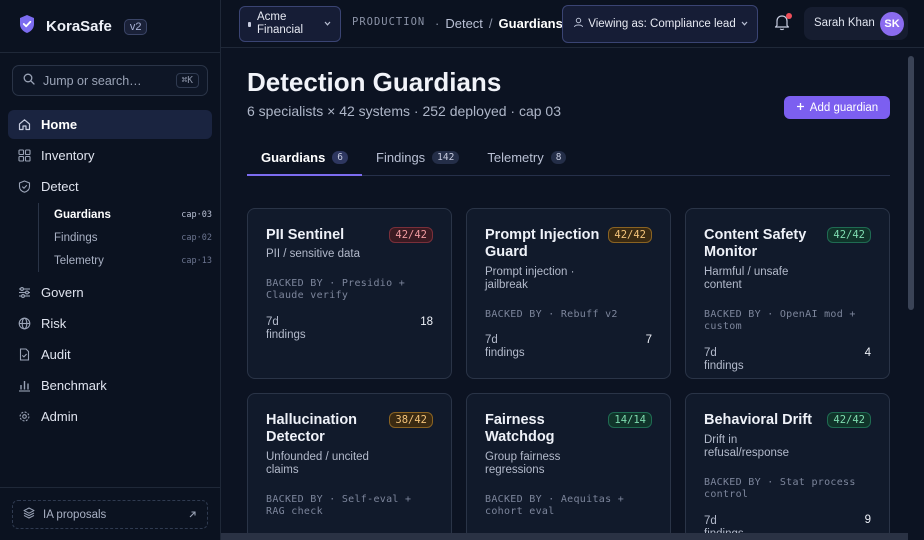 The width and height of the screenshot is (924, 540). I want to click on search-box: Jump or search… ⌘K, so click(110, 80).